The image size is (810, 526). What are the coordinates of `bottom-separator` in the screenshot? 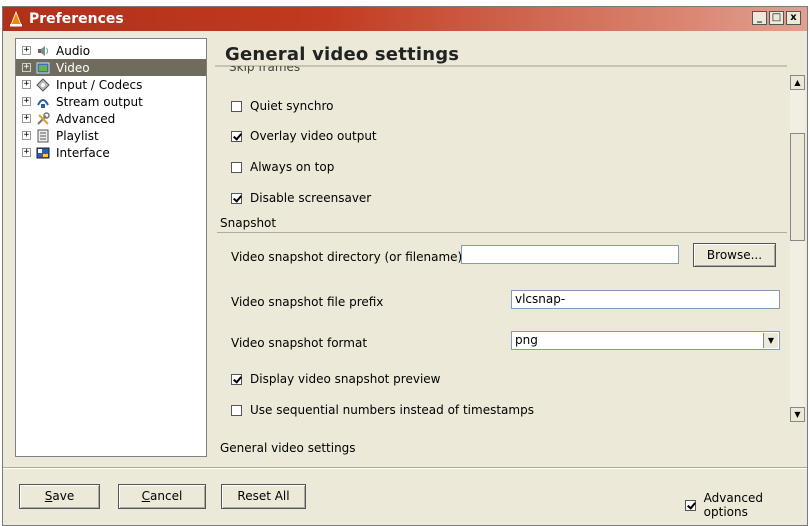 It's located at (405, 468).